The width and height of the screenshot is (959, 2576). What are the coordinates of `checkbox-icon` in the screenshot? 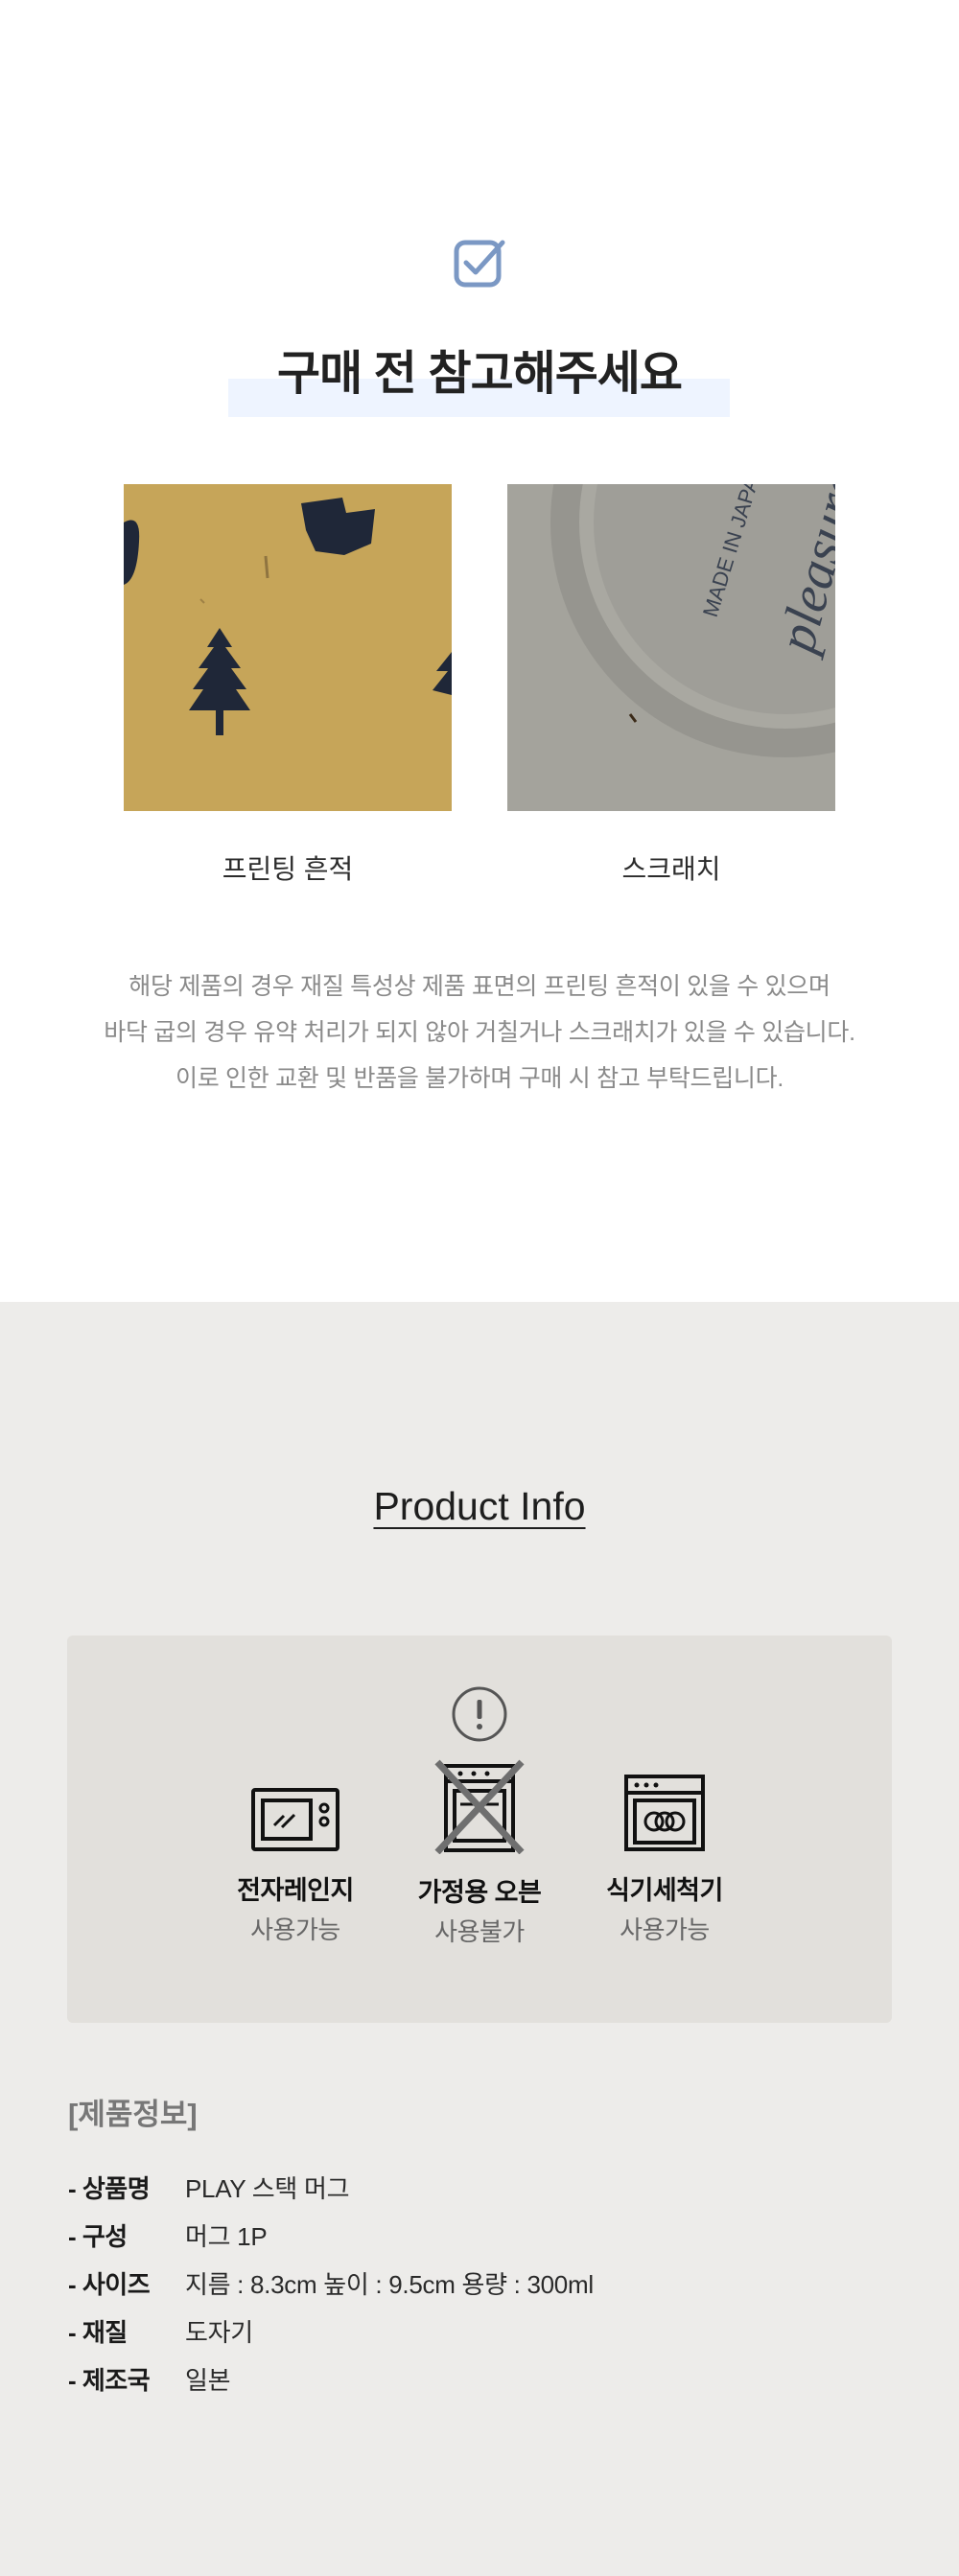 It's located at (479, 264).